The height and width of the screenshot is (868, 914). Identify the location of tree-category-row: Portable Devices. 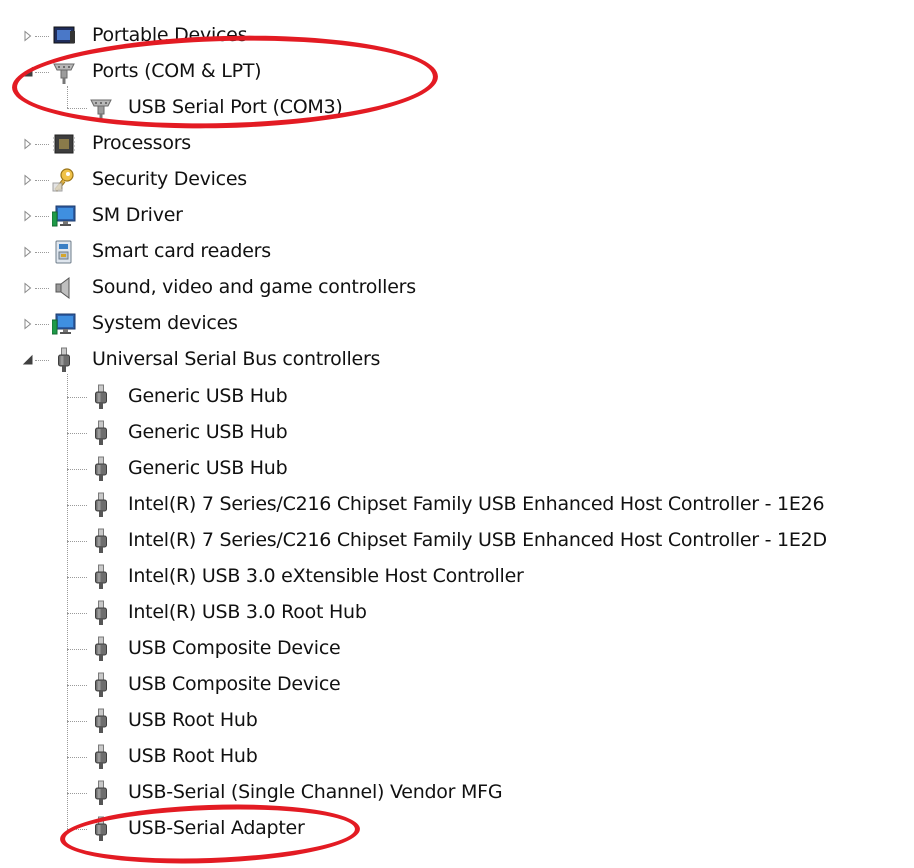
(457, 36).